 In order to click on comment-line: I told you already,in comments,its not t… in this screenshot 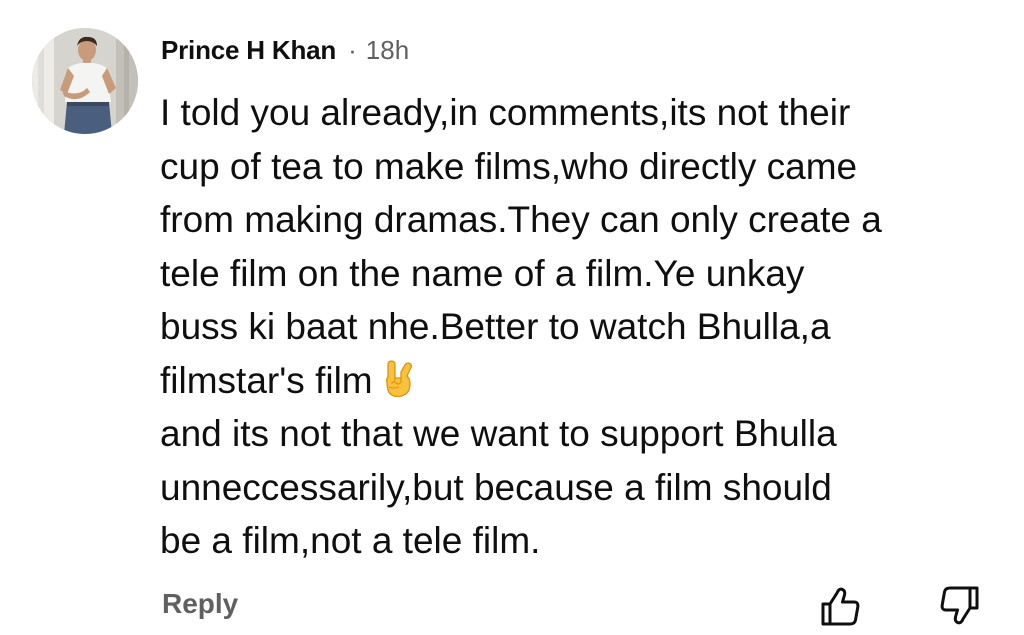, I will do `click(505, 112)`.